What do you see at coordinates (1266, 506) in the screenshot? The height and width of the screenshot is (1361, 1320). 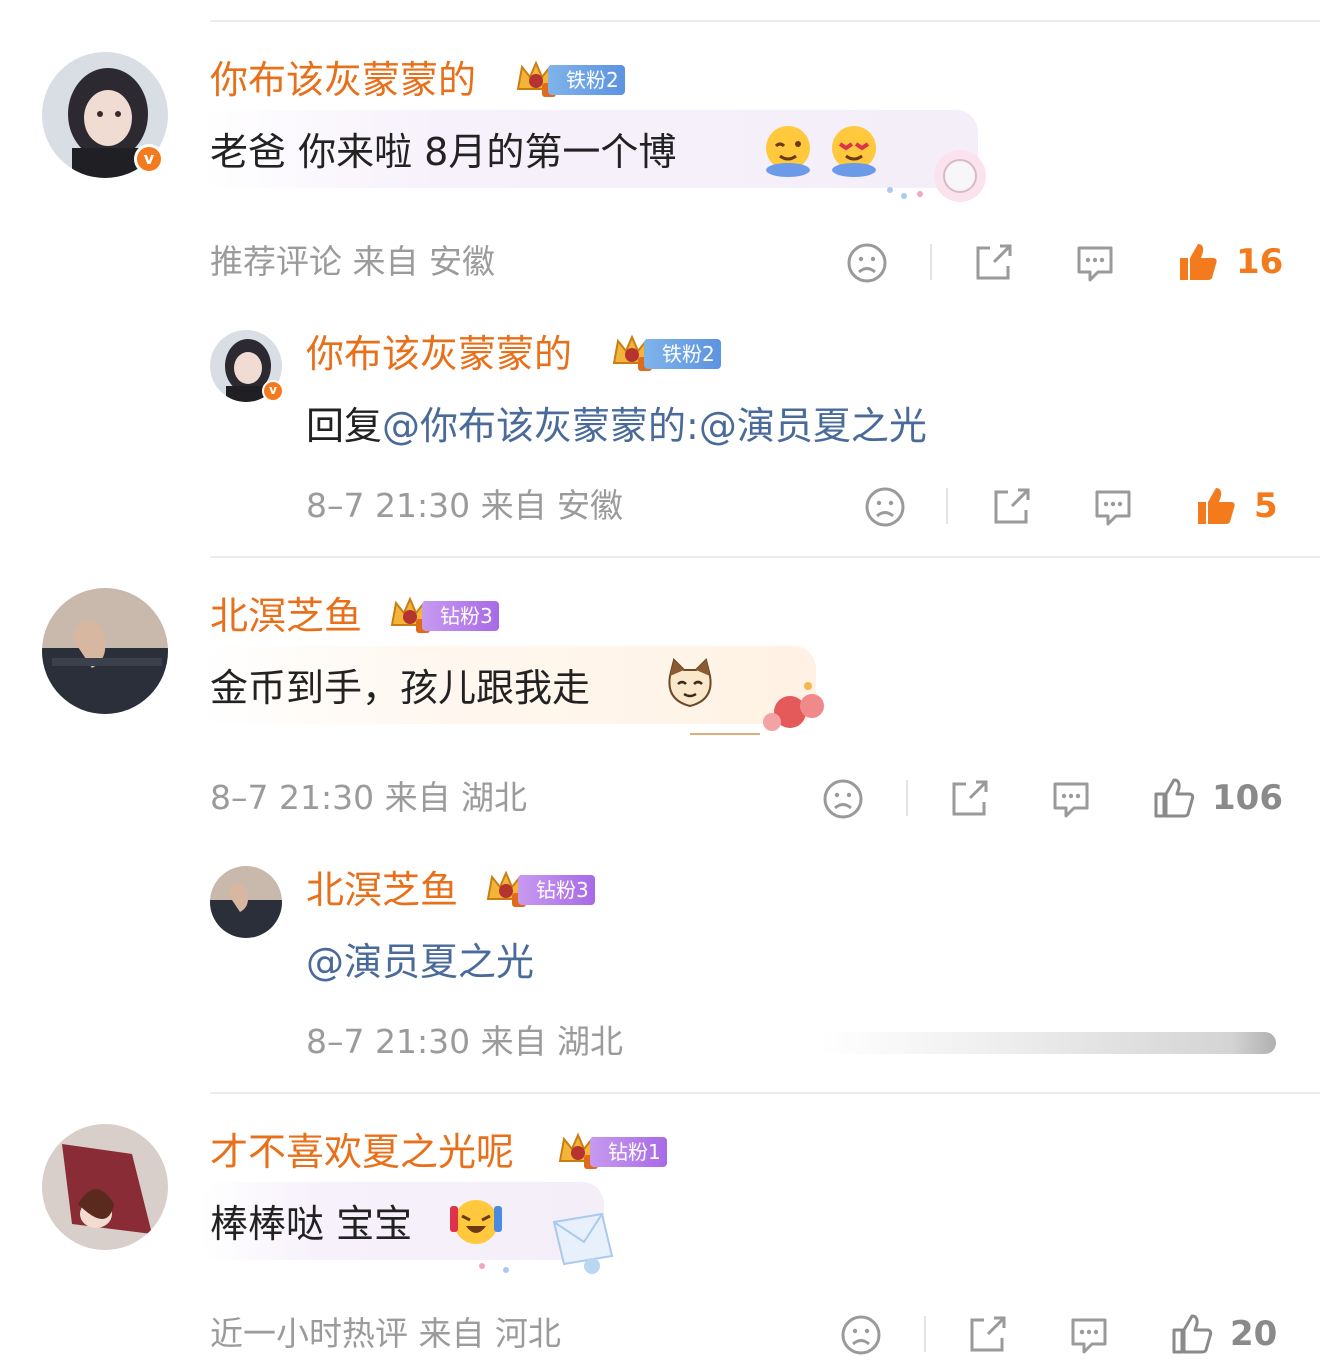 I see `like-count: 5` at bounding box center [1266, 506].